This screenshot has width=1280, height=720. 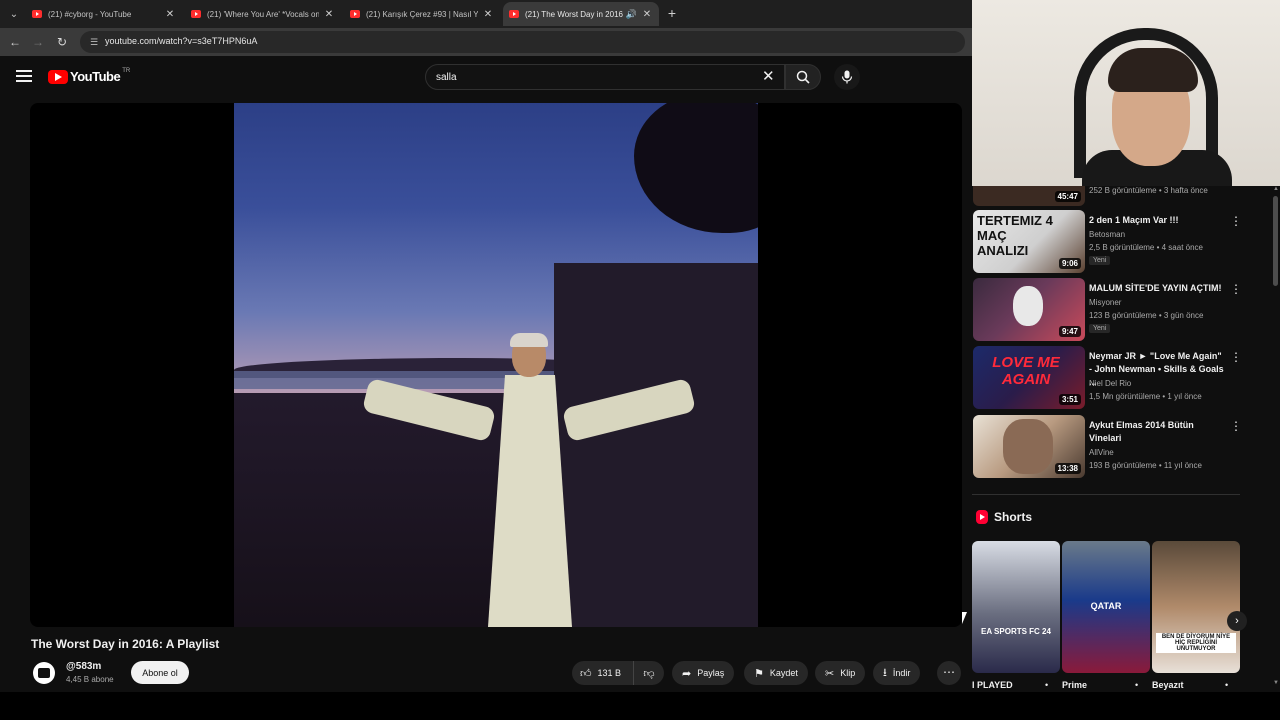 I want to click on video-duration: 13:38, so click(x=1067, y=468).